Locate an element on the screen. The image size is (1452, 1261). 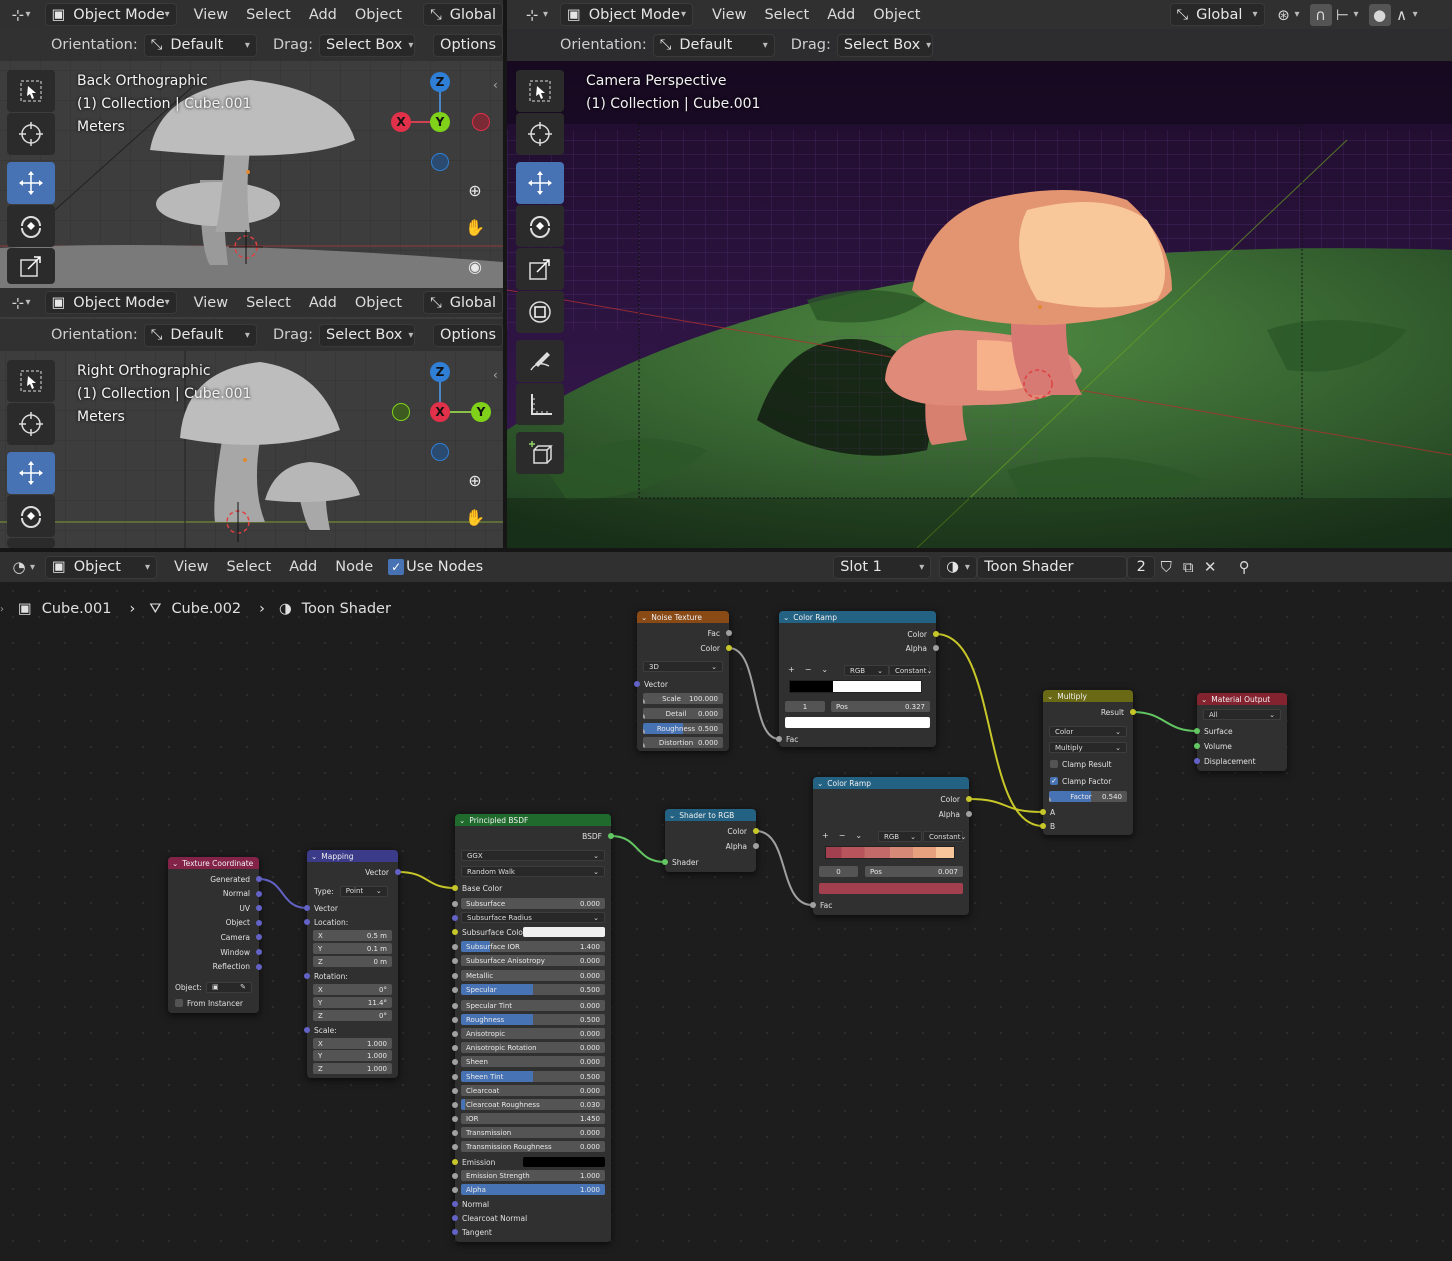
socket-result-out is located at coordinates (1133, 712).